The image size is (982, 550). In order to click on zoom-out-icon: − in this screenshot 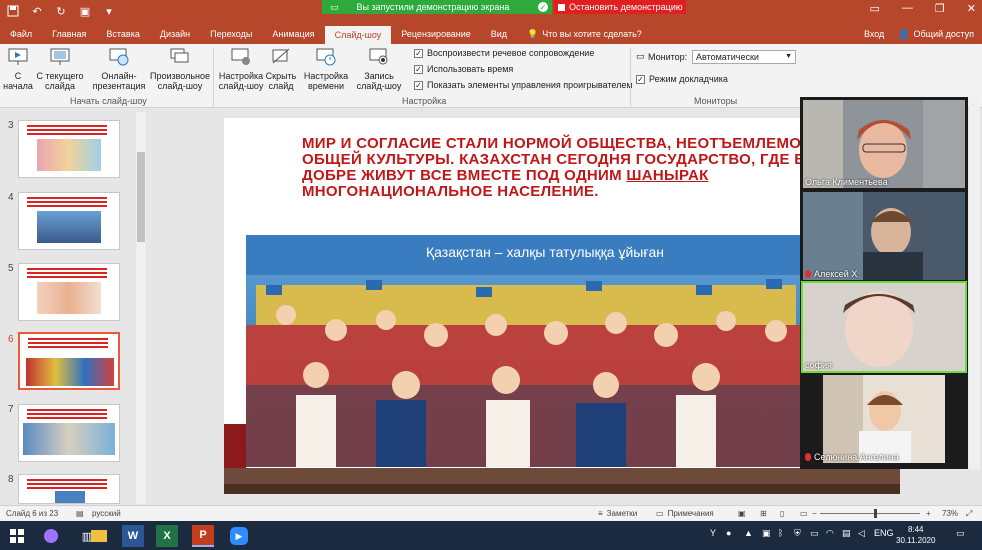, I will do `click(814, 513)`.